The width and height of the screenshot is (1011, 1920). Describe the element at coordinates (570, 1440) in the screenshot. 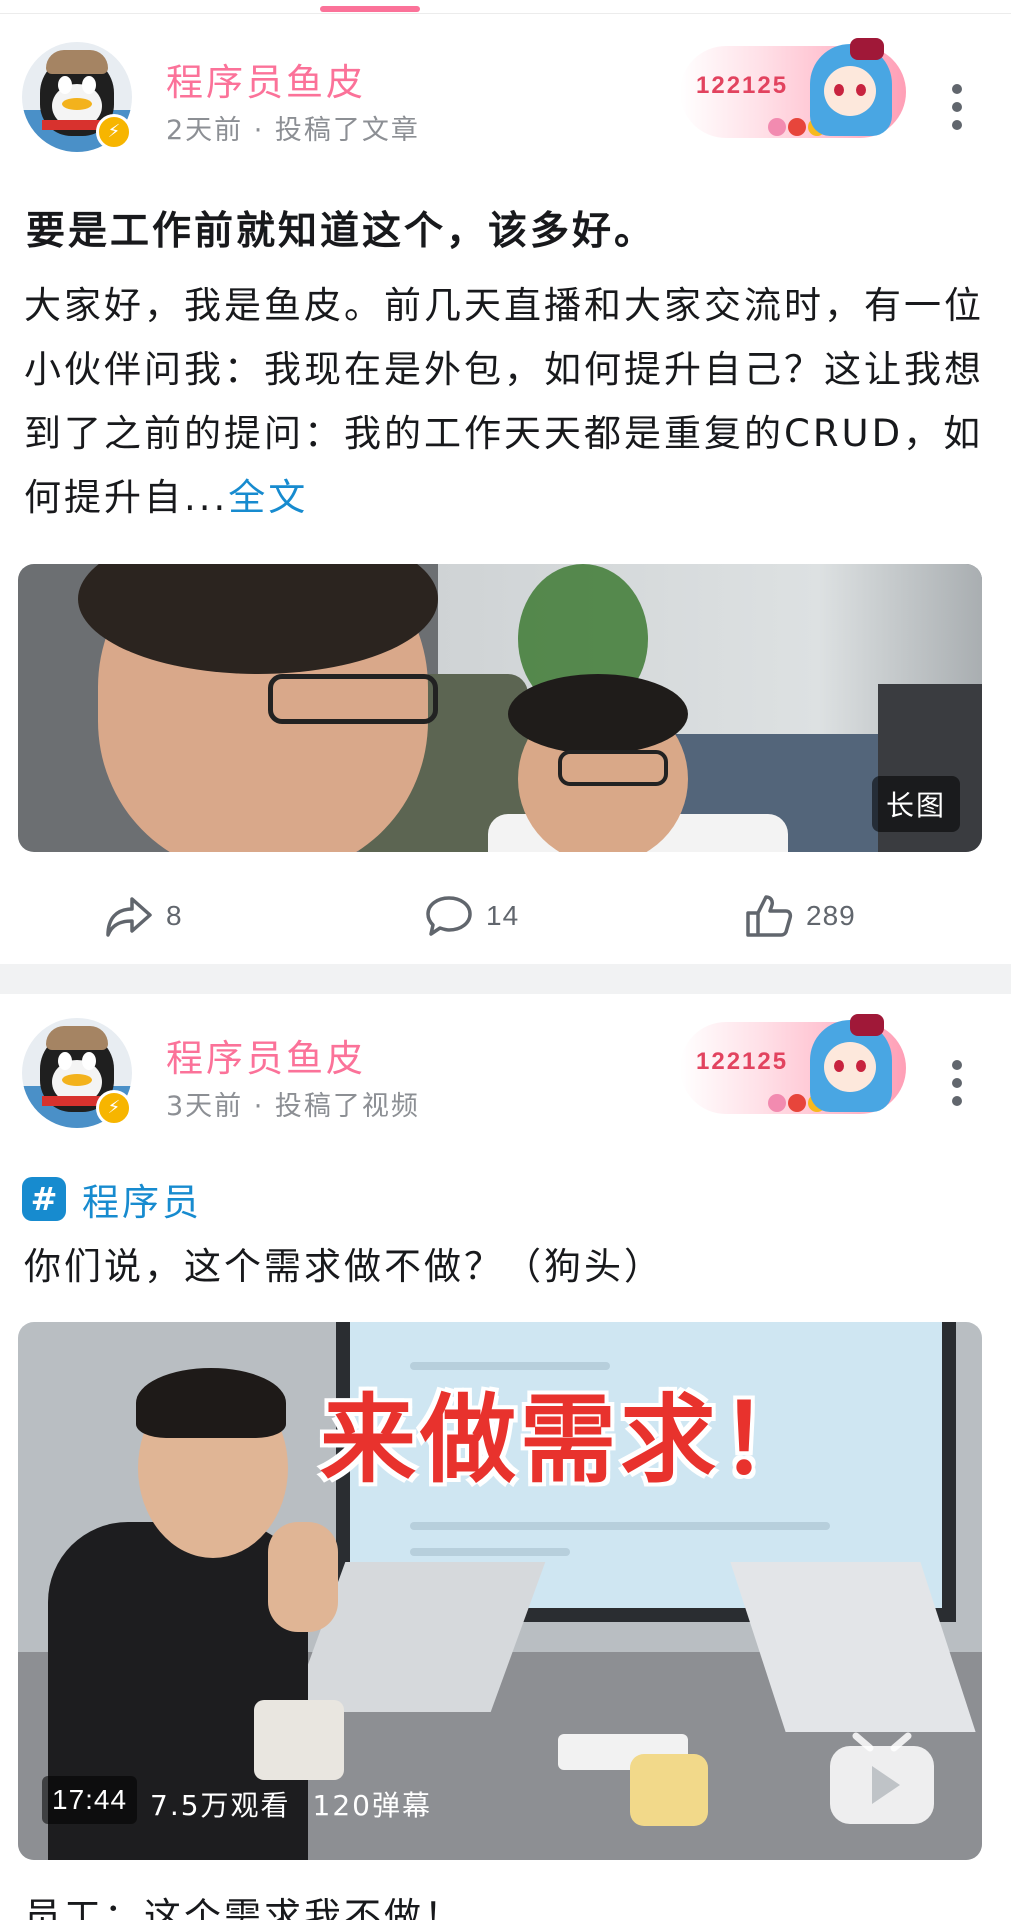

I see `thumbnail-overlay-text: 来做需求！` at that location.